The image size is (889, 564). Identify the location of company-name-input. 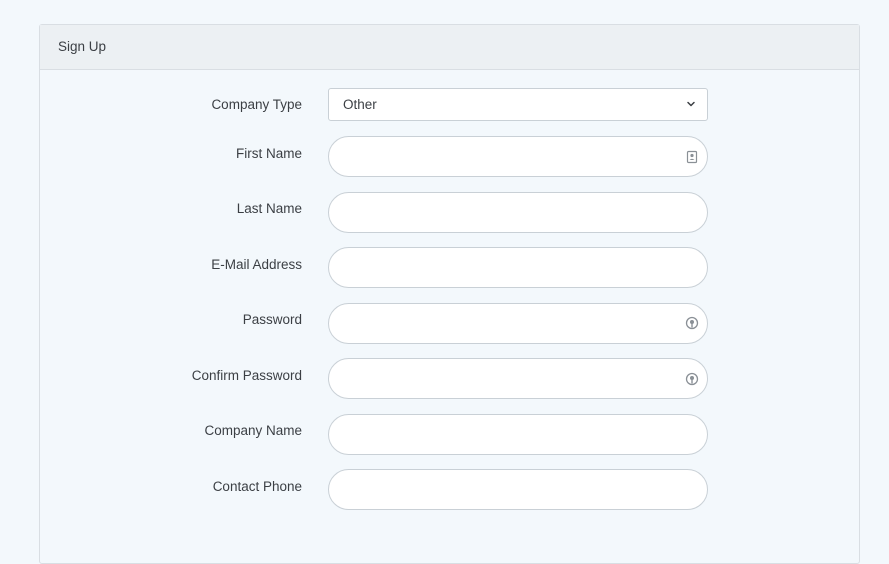
(518, 434).